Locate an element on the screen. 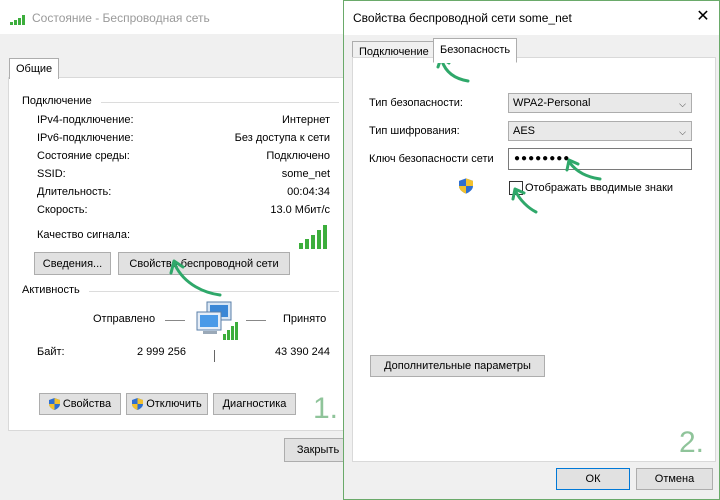  properties-button-label: Свойства is located at coordinates (87, 404).